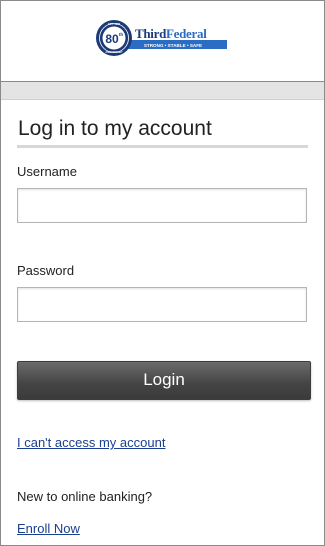  Describe the element at coordinates (85, 496) in the screenshot. I see `new-to-online-banking-text: New to online banking?` at that location.